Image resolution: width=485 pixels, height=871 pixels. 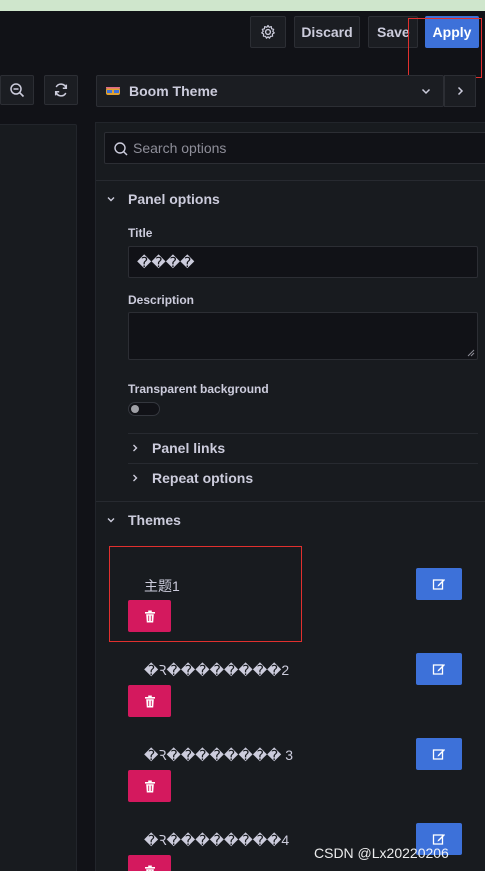 I want to click on refresh-icon, so click(x=61, y=90).